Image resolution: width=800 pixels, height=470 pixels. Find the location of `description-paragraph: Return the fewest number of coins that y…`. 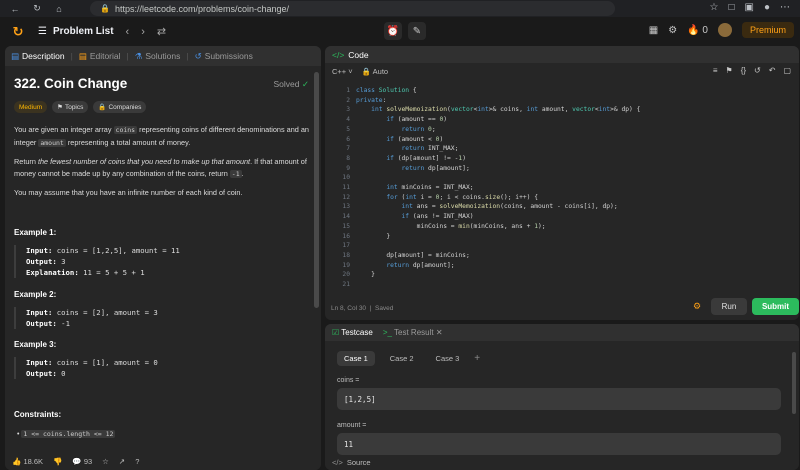

description-paragraph: Return the fewest number of coins that y… is located at coordinates (160, 167).